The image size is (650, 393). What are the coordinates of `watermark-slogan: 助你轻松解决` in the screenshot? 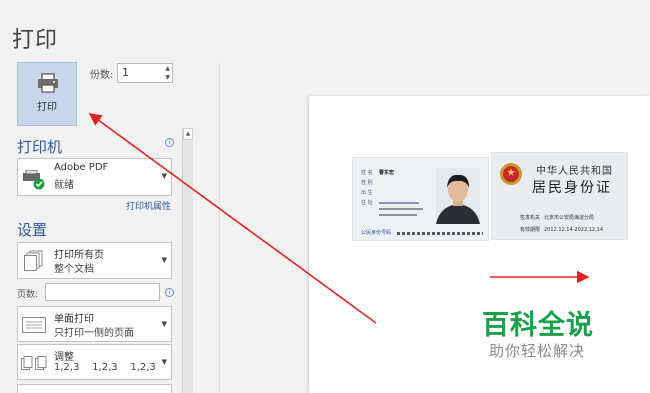 It's located at (537, 351).